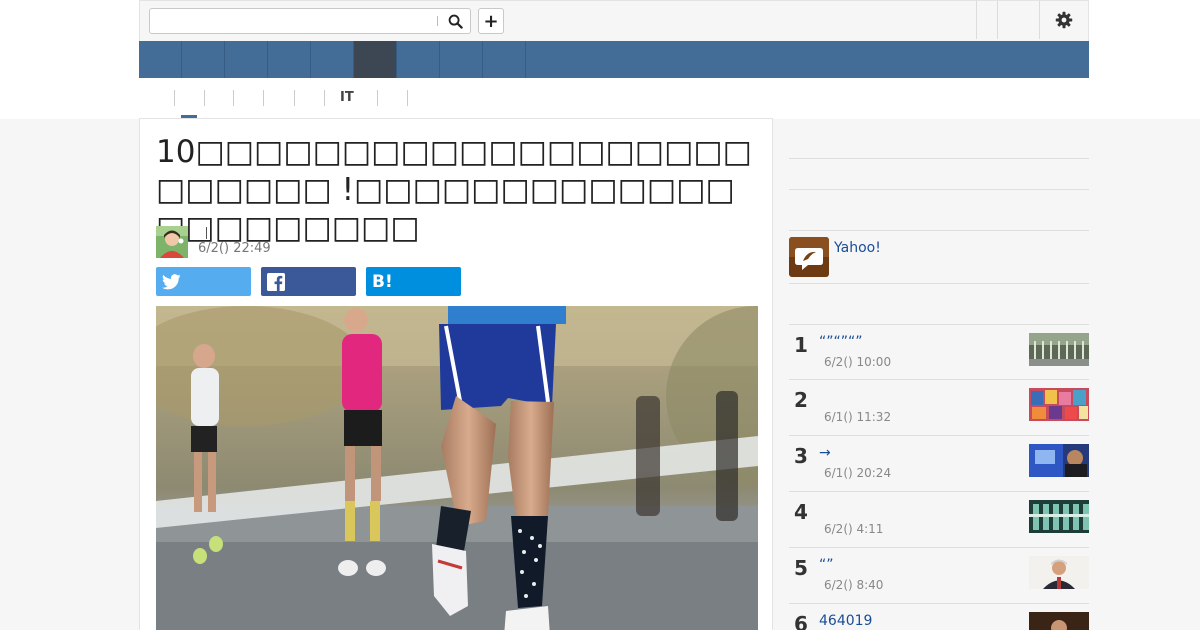 This screenshot has width=1200, height=630. What do you see at coordinates (826, 565) in the screenshot?
I see `ranking-title: “”` at bounding box center [826, 565].